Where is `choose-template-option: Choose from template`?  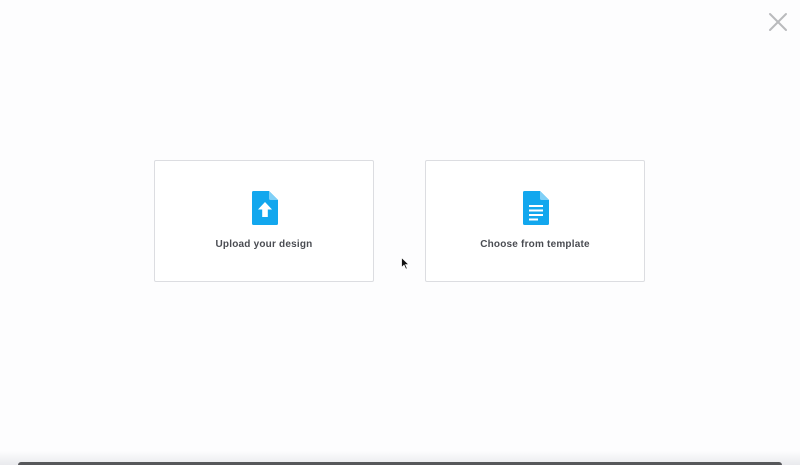 choose-template-option: Choose from template is located at coordinates (535, 221).